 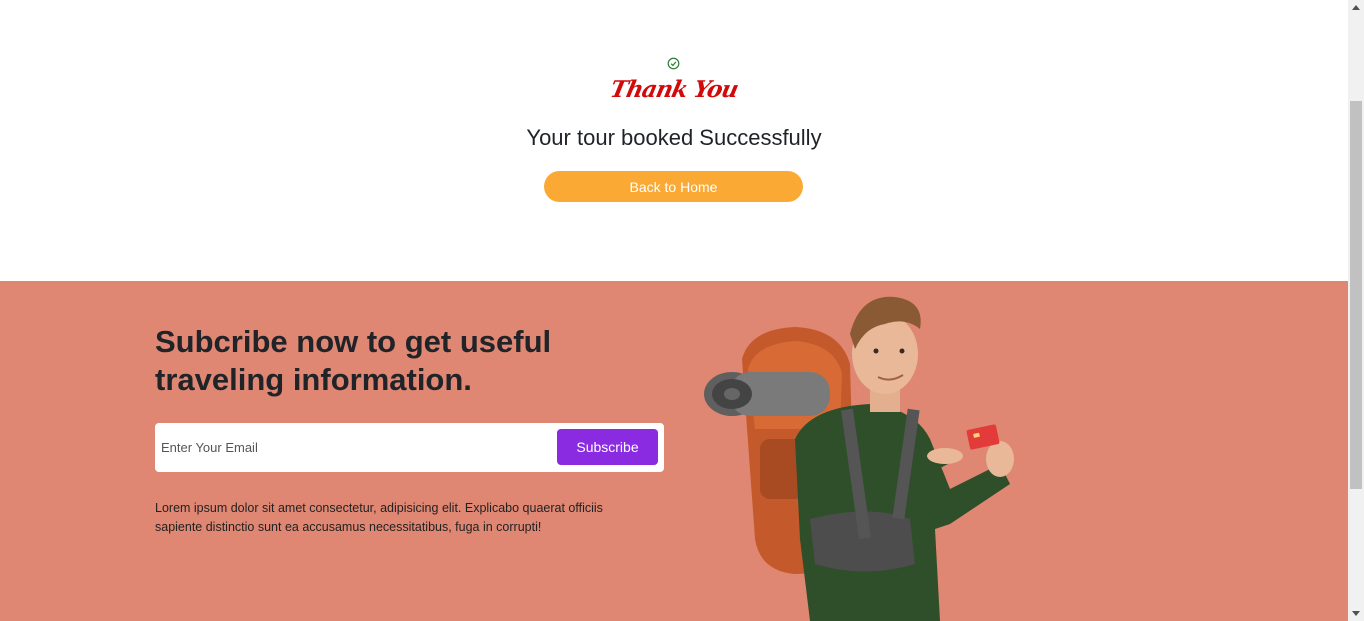 What do you see at coordinates (673, 186) in the screenshot?
I see `back-to-home-button: Back to Home` at bounding box center [673, 186].